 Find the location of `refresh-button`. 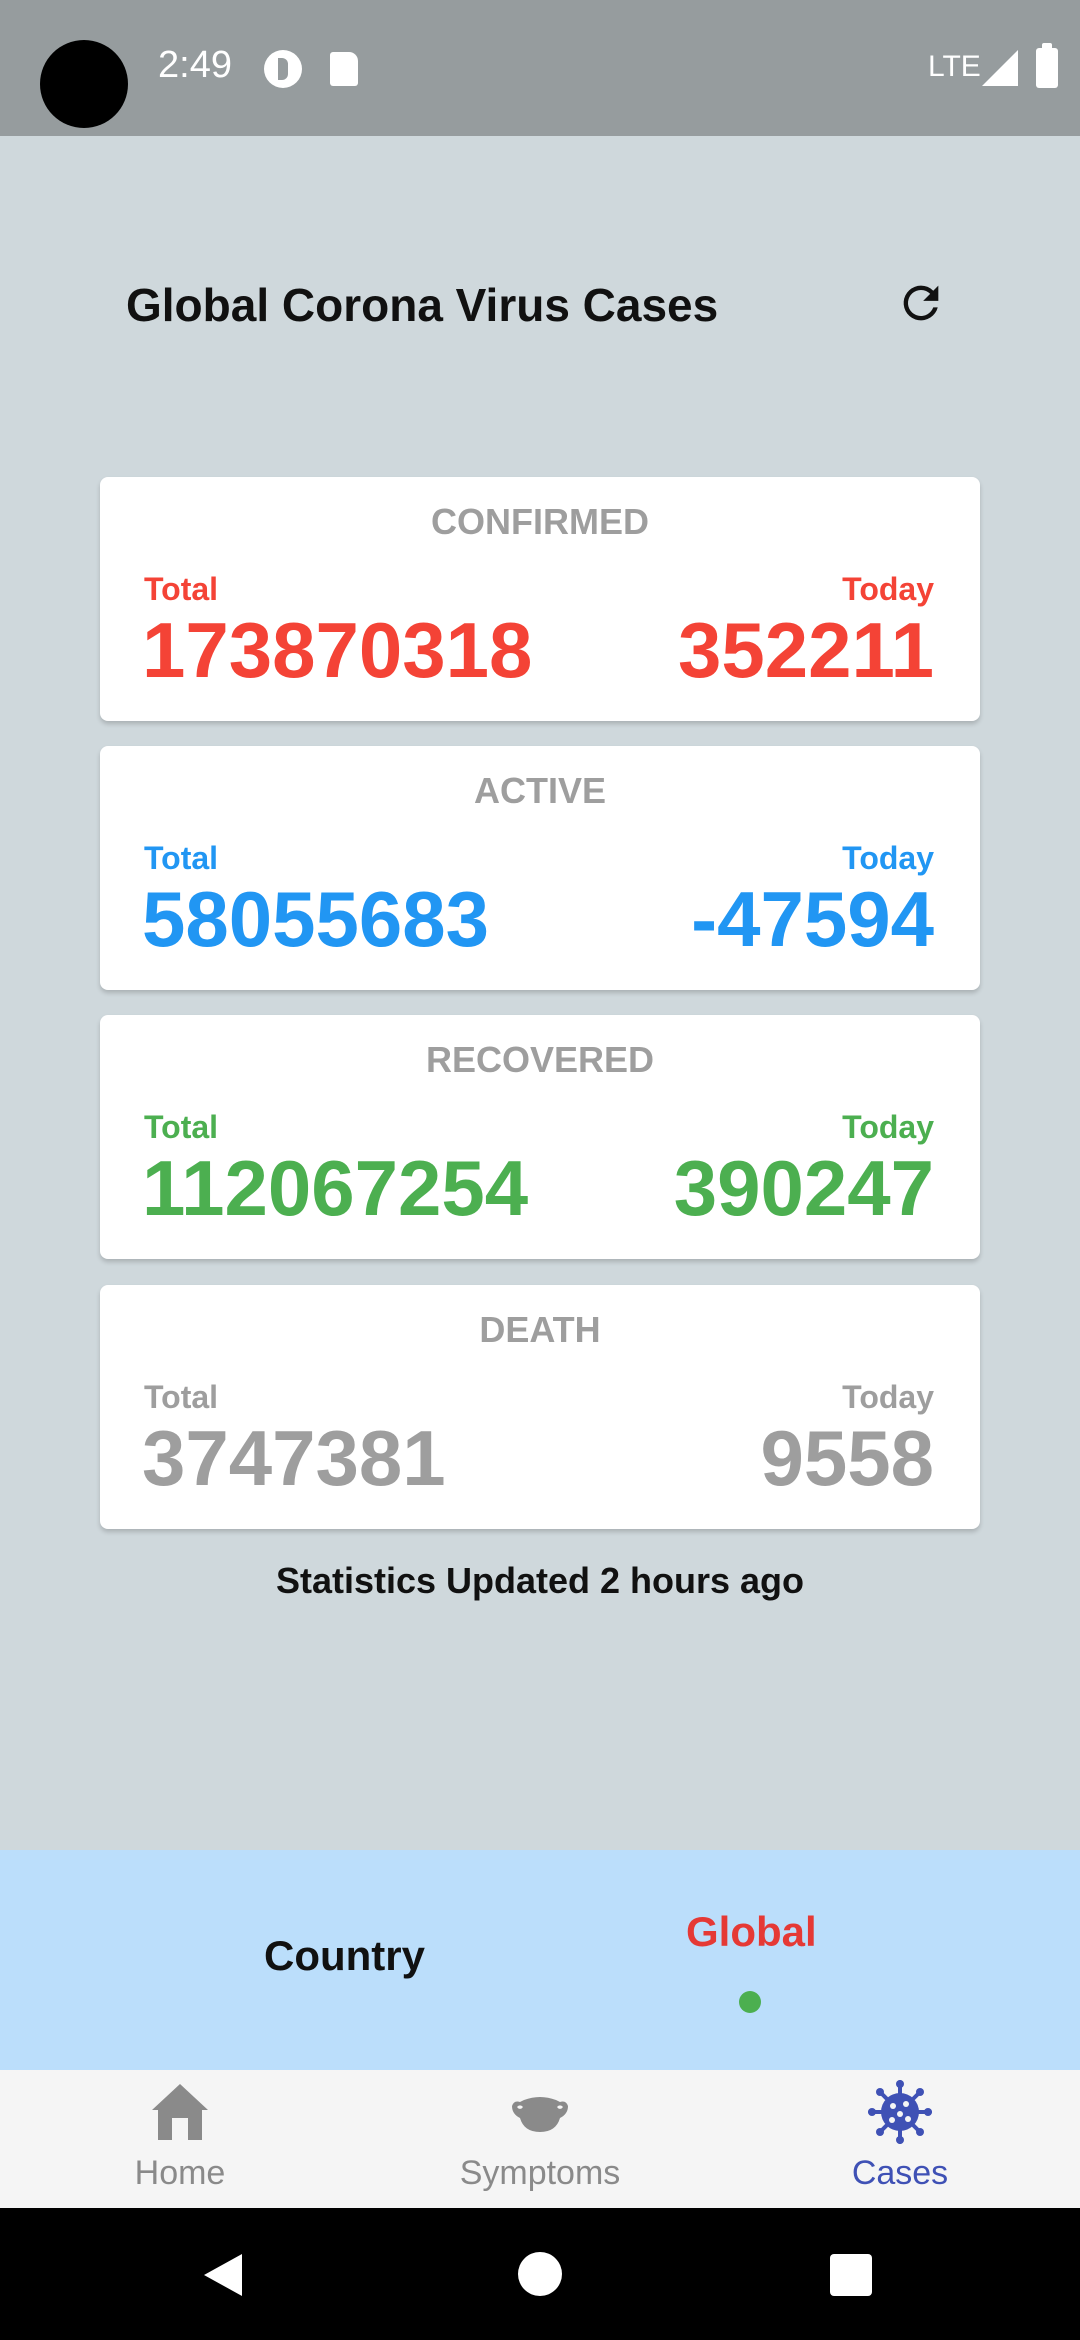

refresh-button is located at coordinates (921, 303).